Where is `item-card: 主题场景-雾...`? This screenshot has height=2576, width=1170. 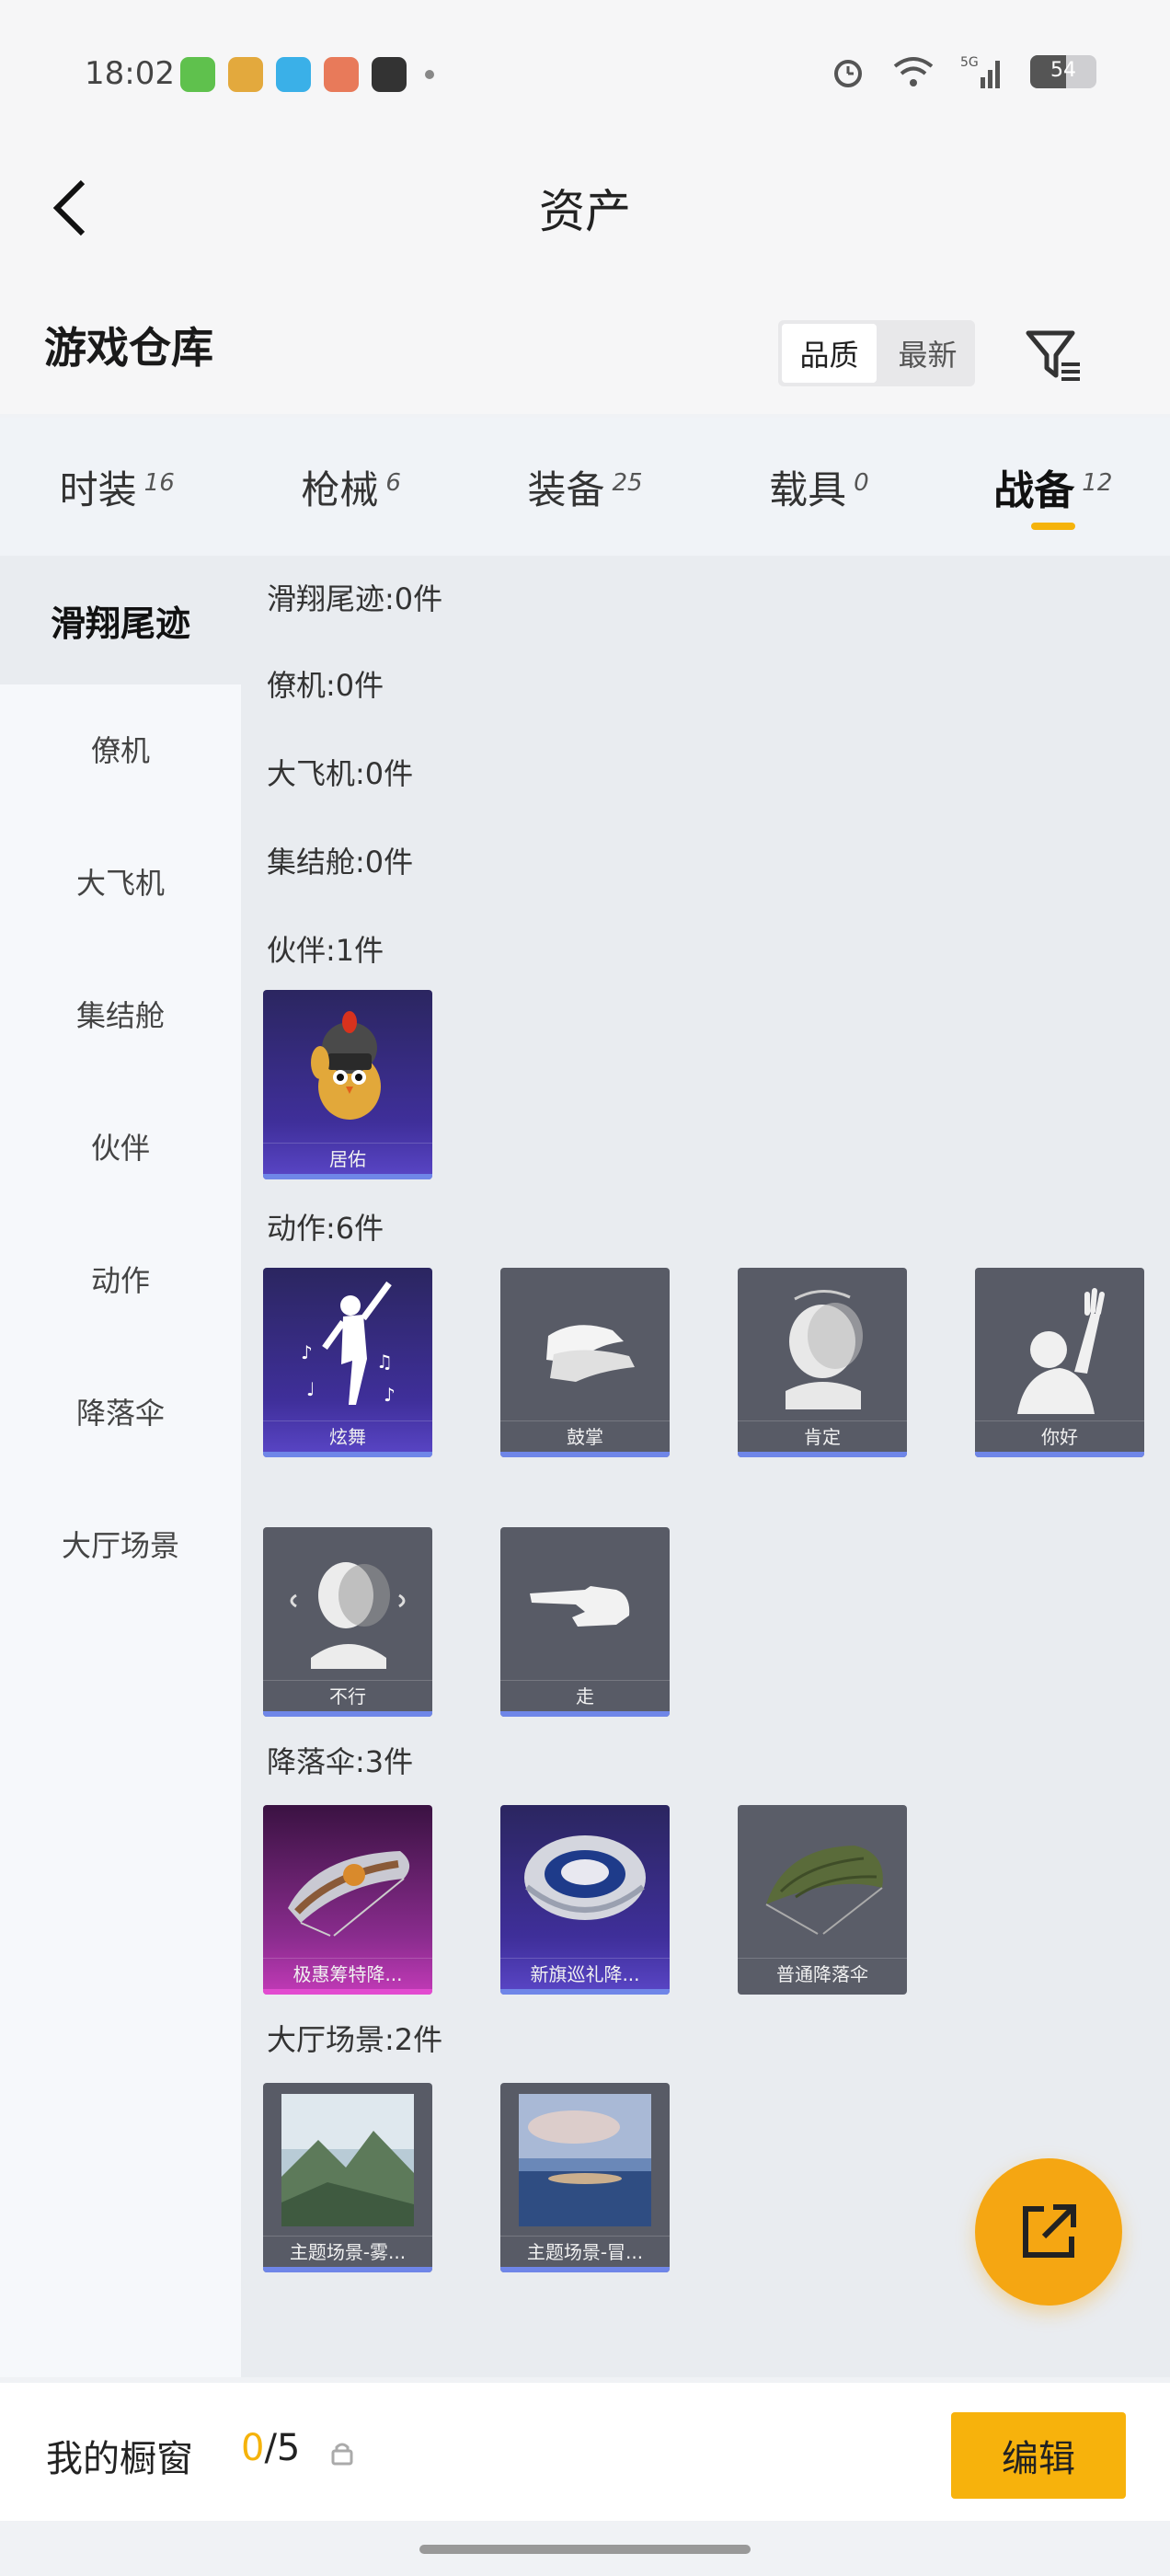
item-card: 主题场景-雾... is located at coordinates (347, 2177).